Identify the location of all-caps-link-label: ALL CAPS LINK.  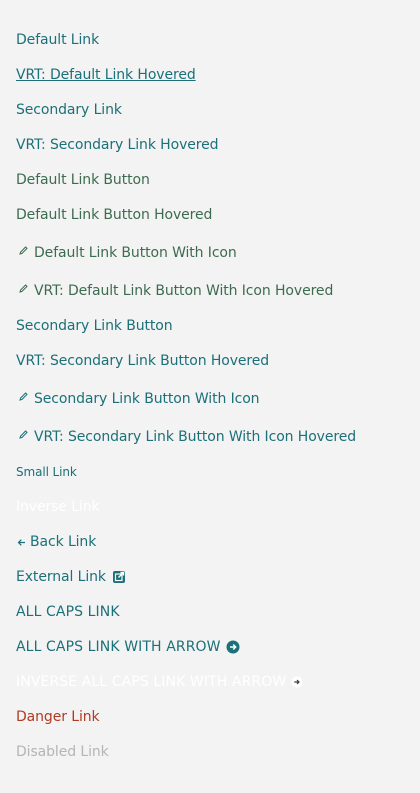
(68, 612).